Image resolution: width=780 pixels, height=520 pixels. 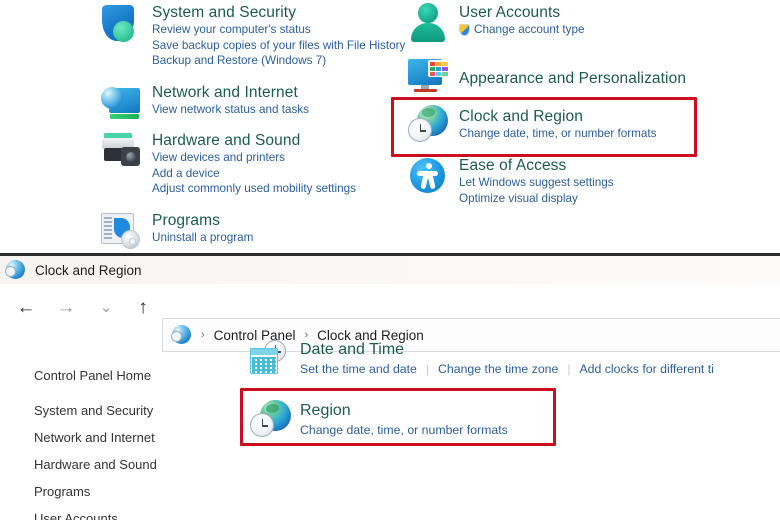 I want to click on printer-icon, so click(x=121, y=152).